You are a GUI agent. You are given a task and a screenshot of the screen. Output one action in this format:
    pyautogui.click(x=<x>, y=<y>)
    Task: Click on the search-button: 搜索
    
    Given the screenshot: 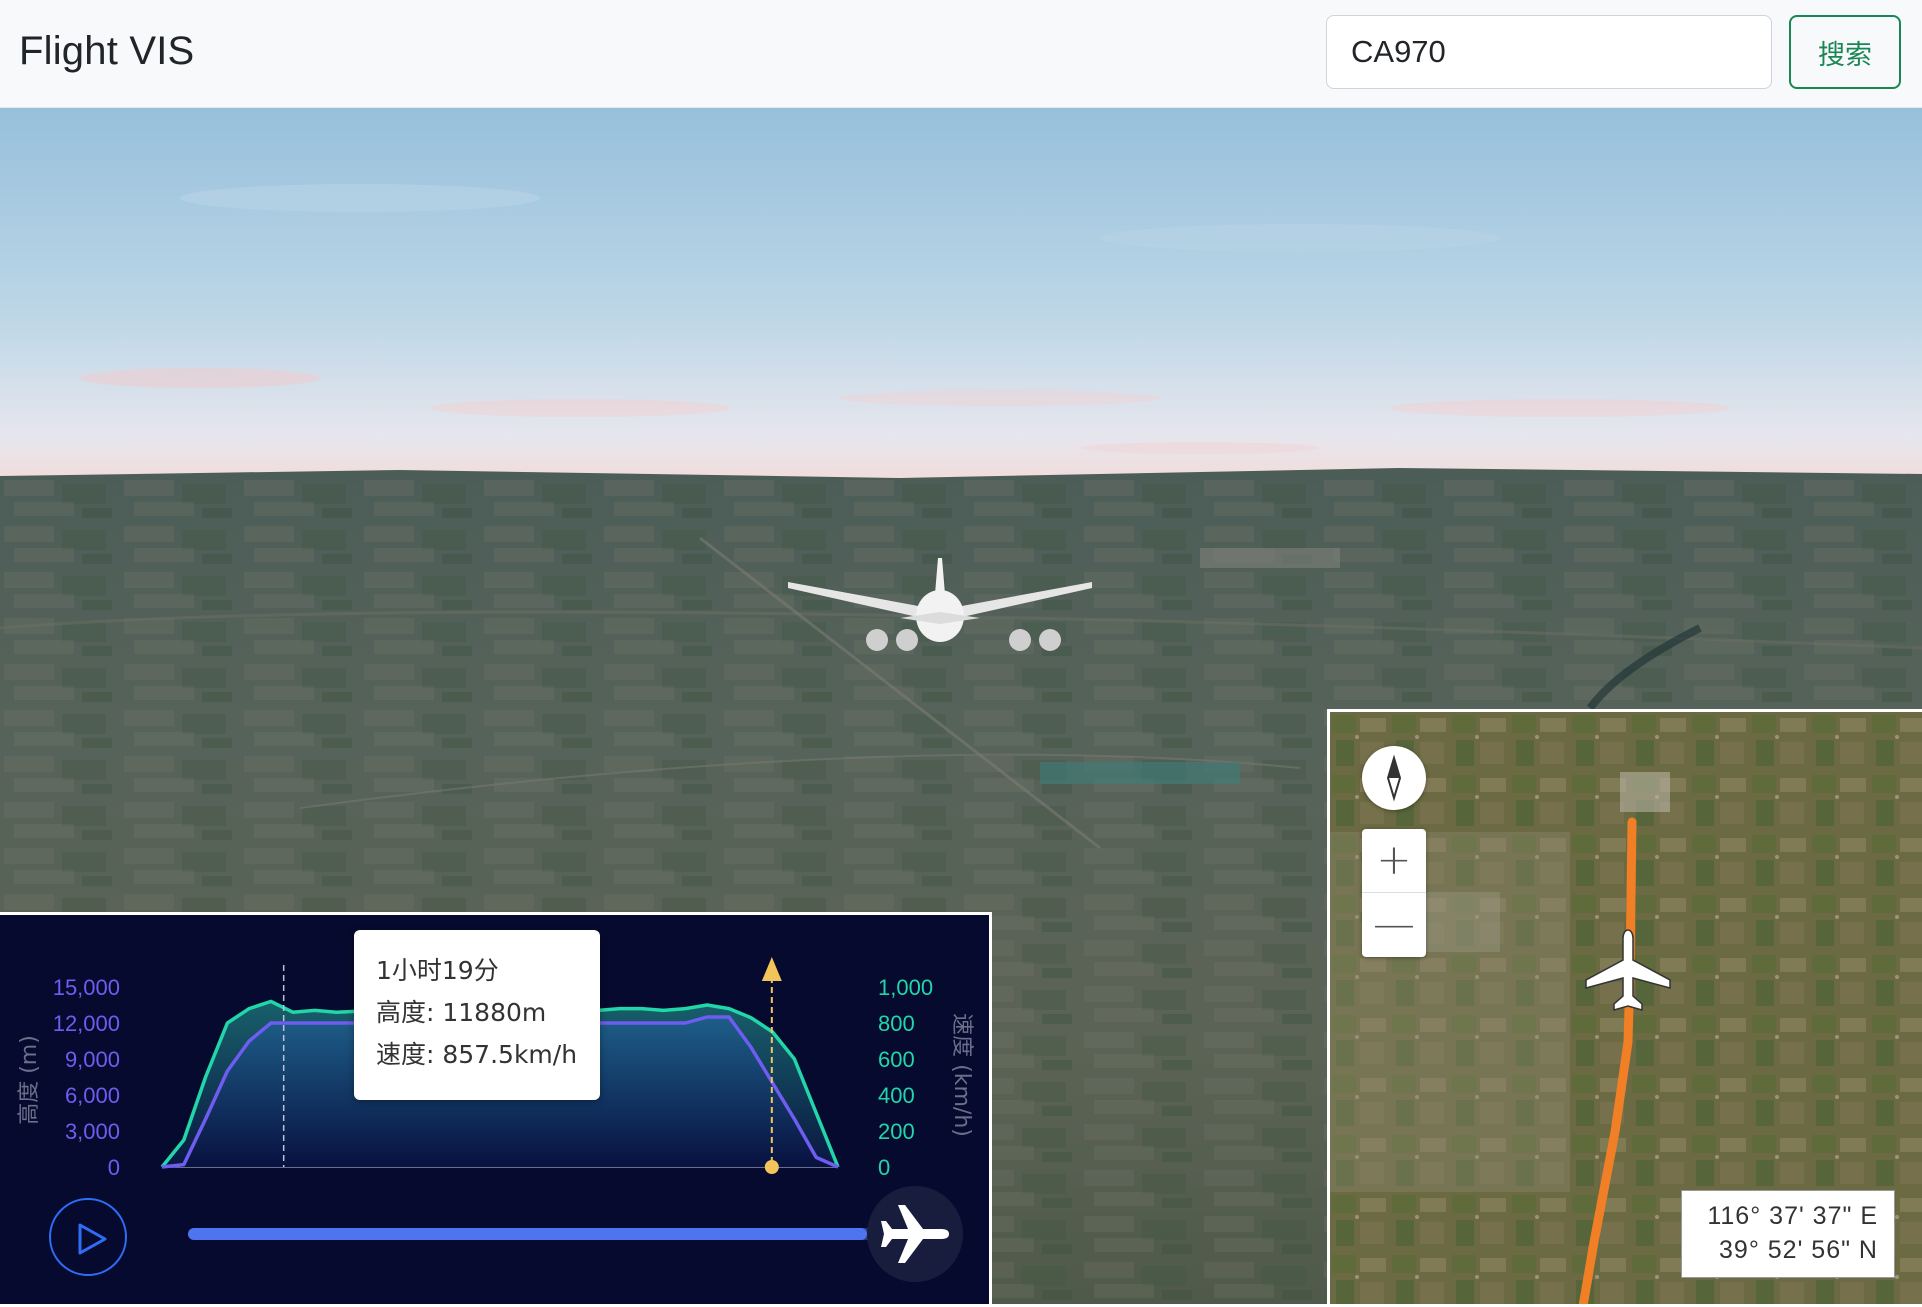 What is the action you would take?
    pyautogui.click(x=1845, y=52)
    